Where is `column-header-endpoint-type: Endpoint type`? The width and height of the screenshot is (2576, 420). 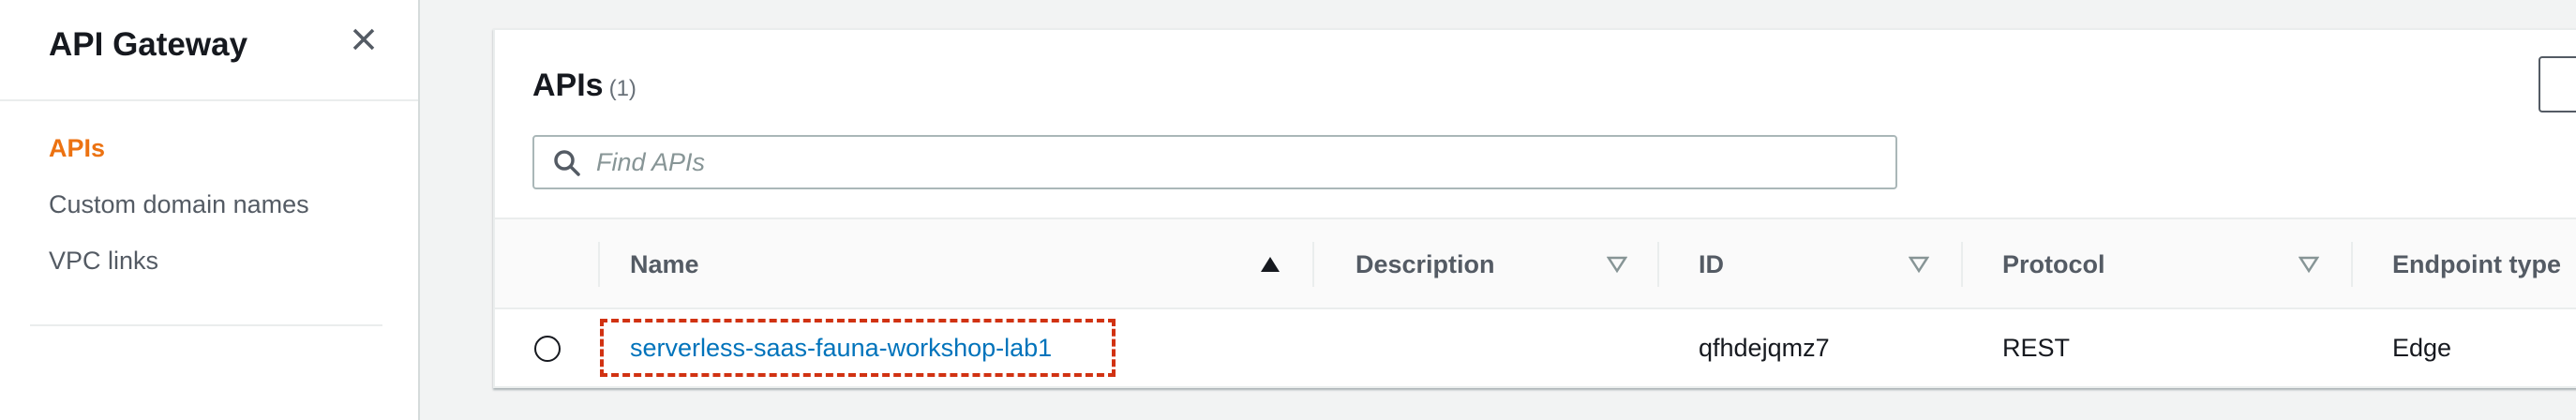
column-header-endpoint-type: Endpoint type is located at coordinates (2476, 264).